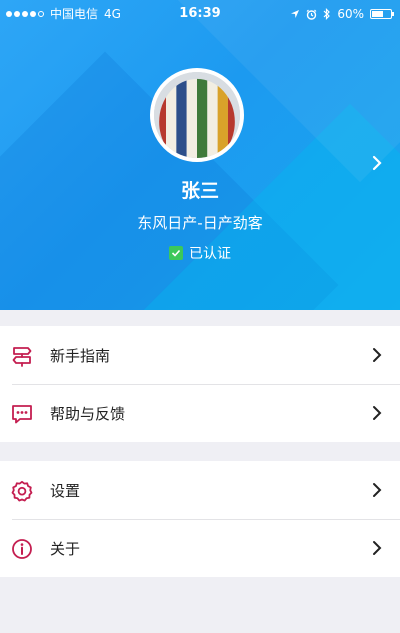  What do you see at coordinates (295, 14) in the screenshot?
I see `location-arrow-icon` at bounding box center [295, 14].